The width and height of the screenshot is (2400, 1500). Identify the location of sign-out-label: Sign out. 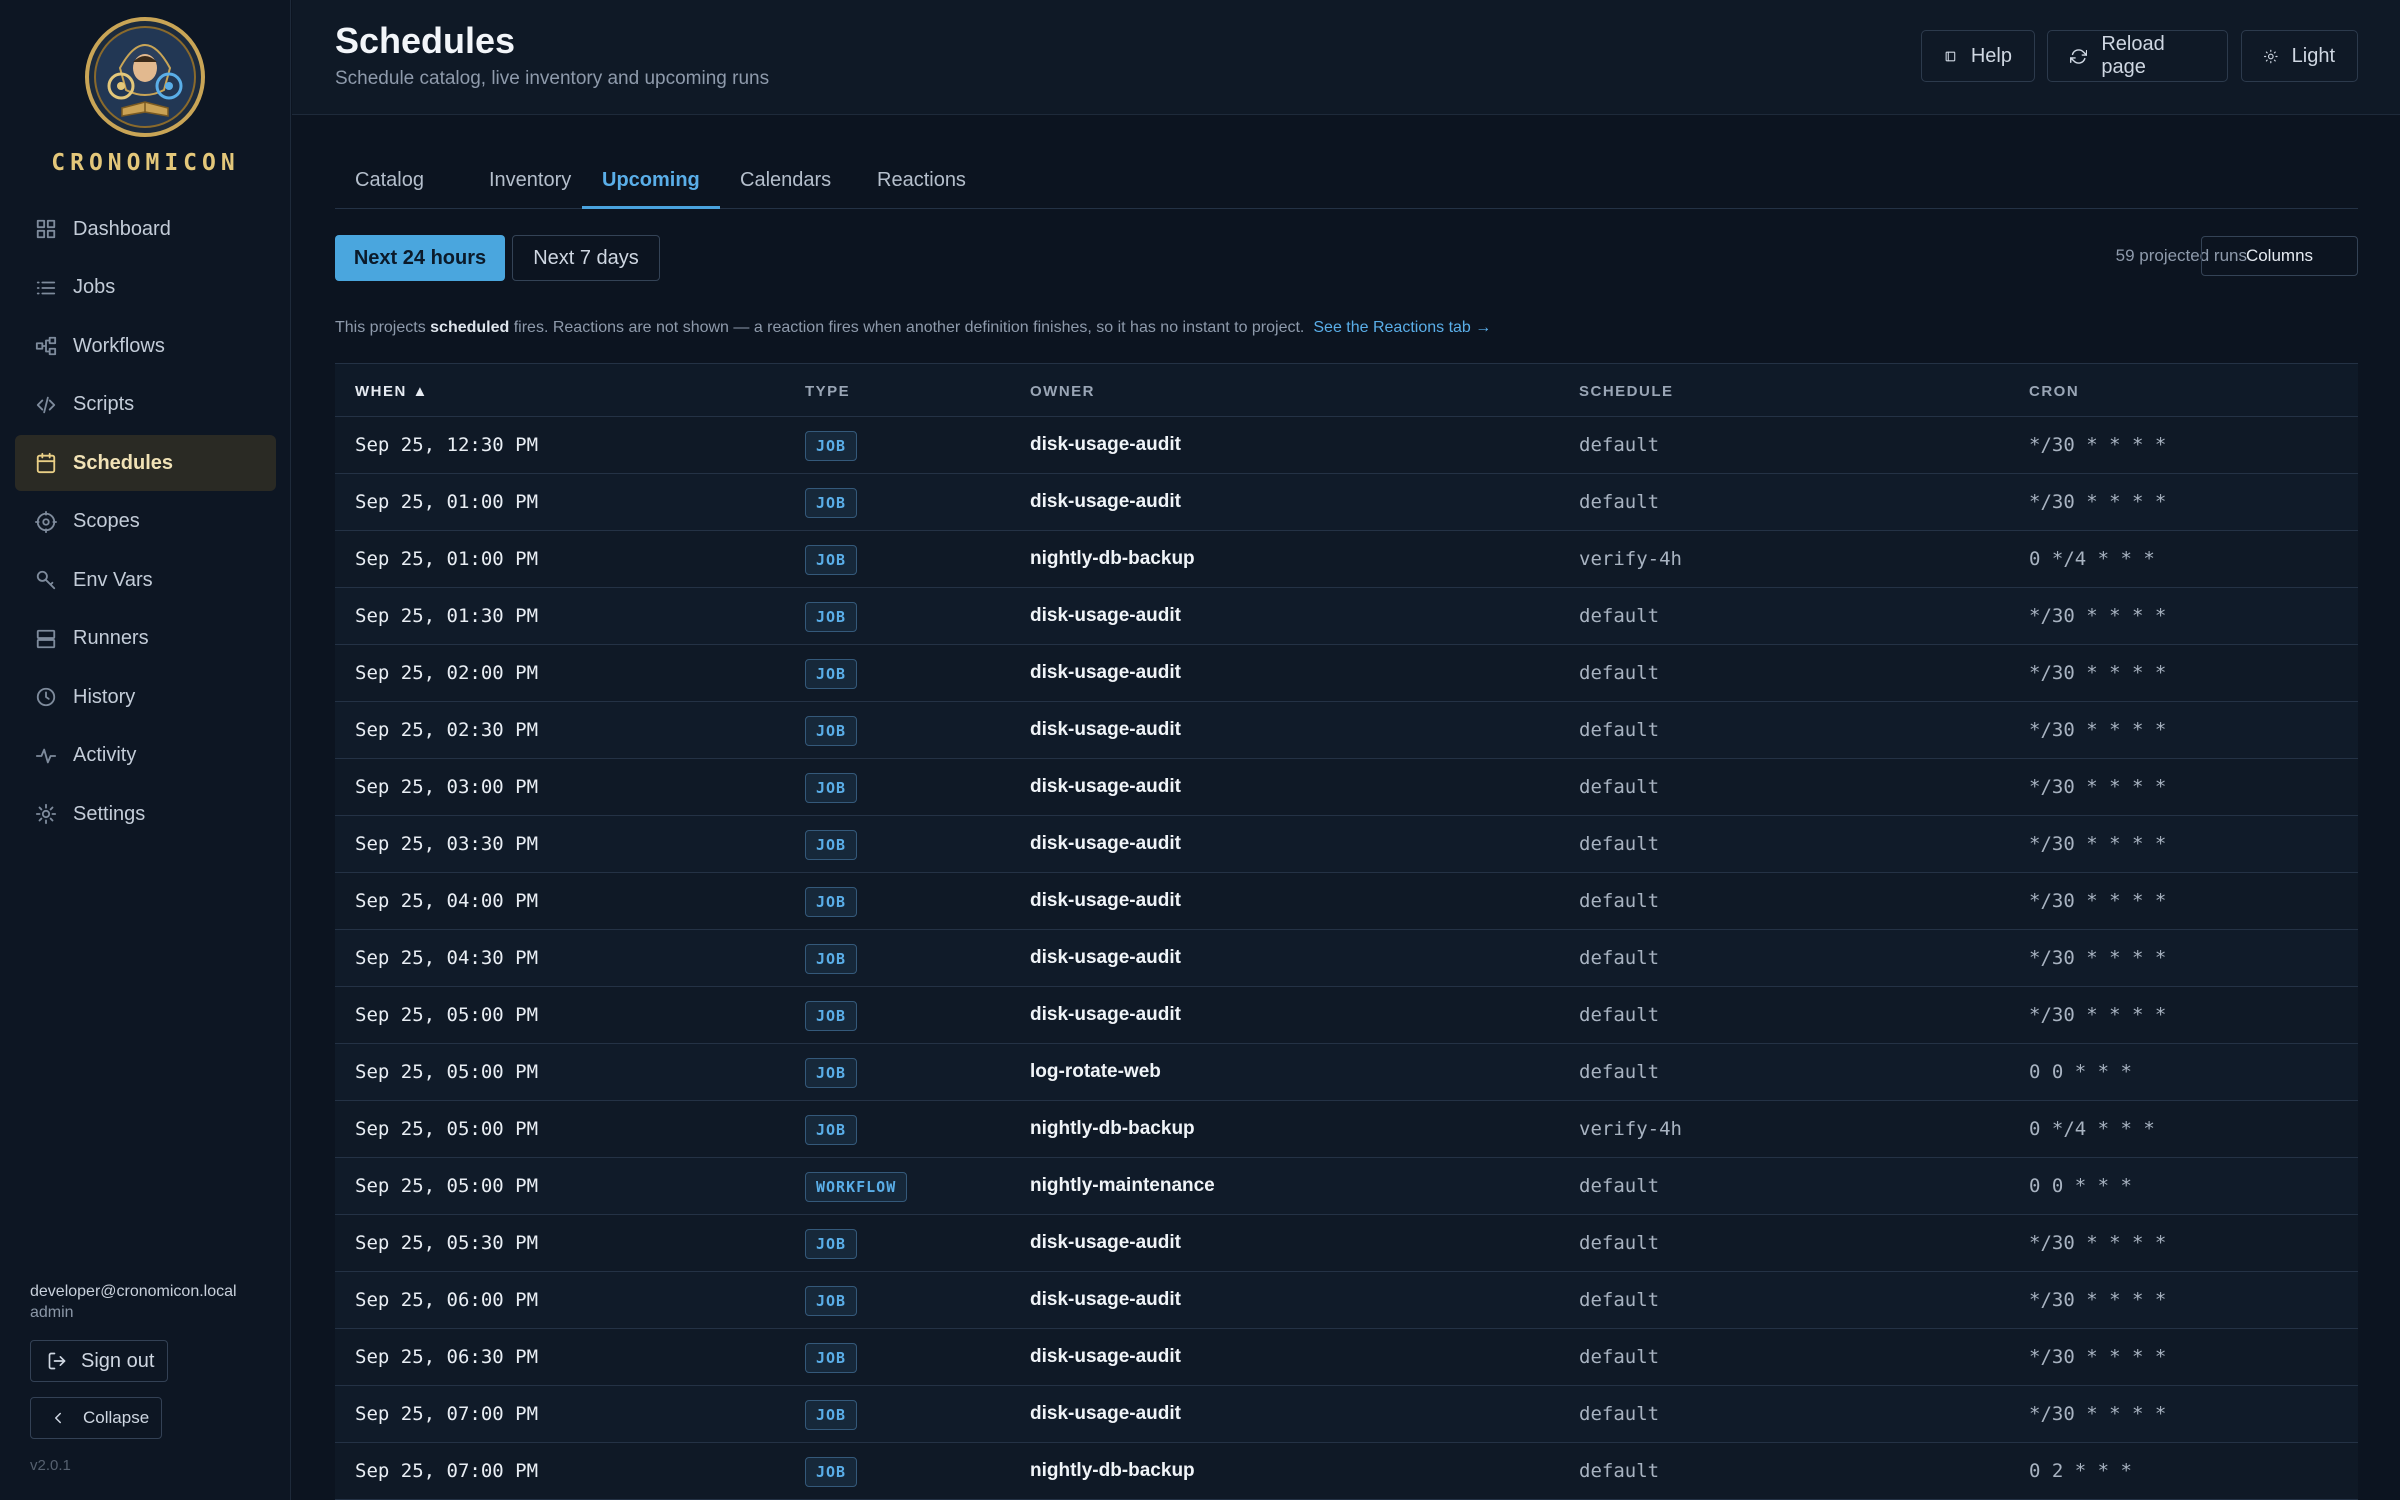
(118, 1360).